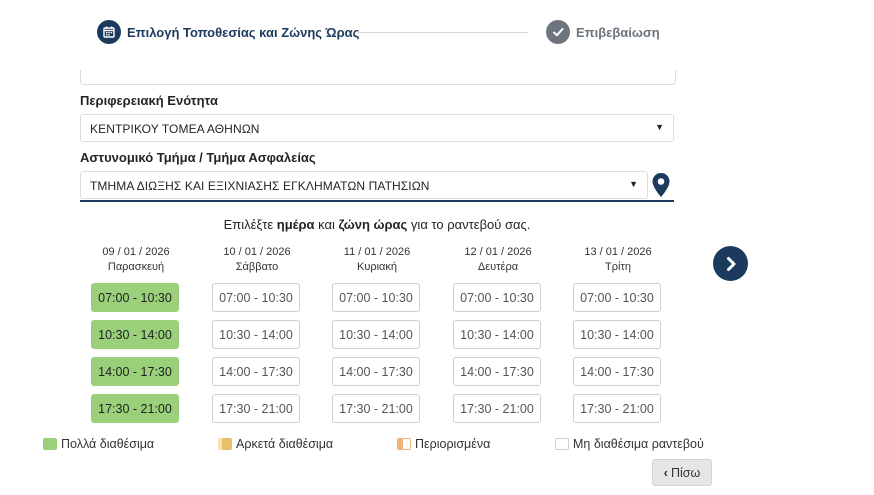 The image size is (874, 495). What do you see at coordinates (618, 252) in the screenshot?
I see `day-date: 13 / 01 / 2026` at bounding box center [618, 252].